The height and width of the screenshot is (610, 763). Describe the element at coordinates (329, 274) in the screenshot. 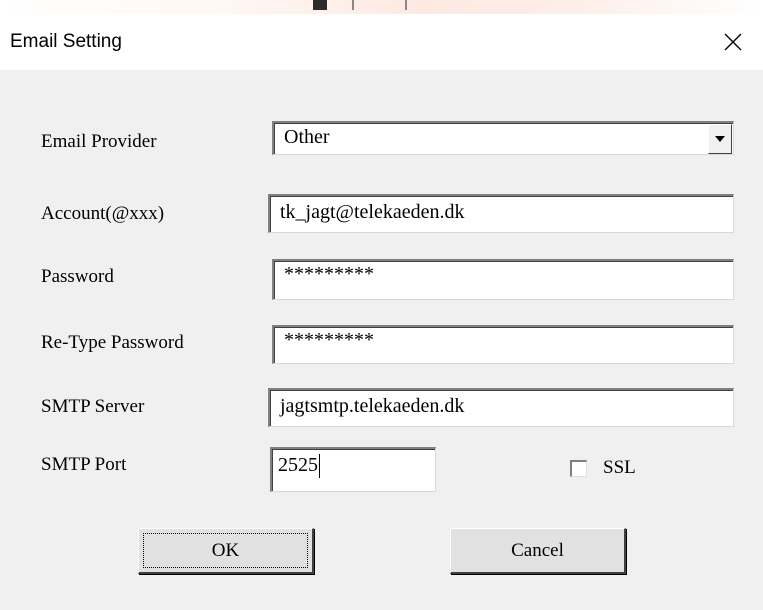

I see `password-value: *********` at that location.